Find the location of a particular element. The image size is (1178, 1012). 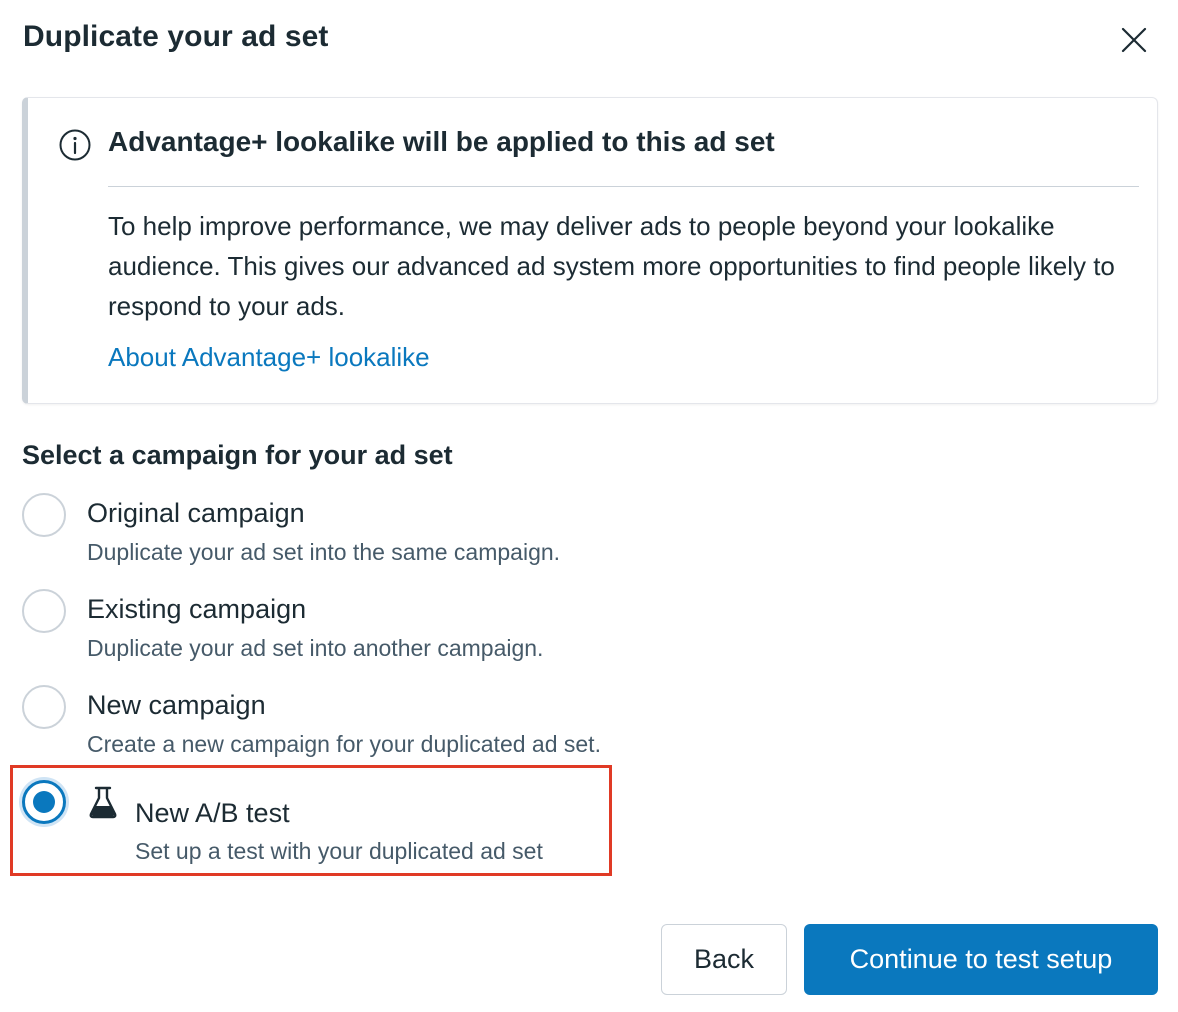

radio-existing-campaign is located at coordinates (44, 611).